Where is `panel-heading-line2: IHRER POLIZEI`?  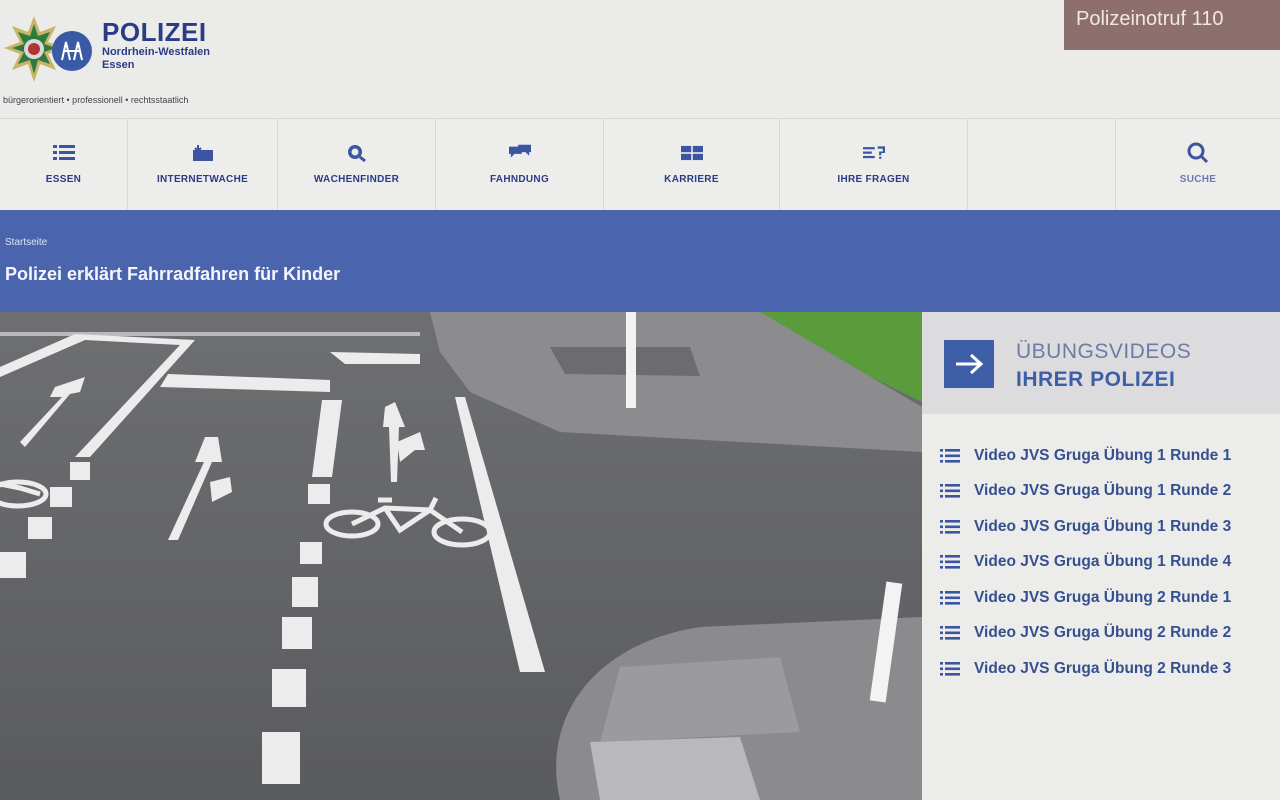 panel-heading-line2: IHRER POLIZEI is located at coordinates (1096, 379).